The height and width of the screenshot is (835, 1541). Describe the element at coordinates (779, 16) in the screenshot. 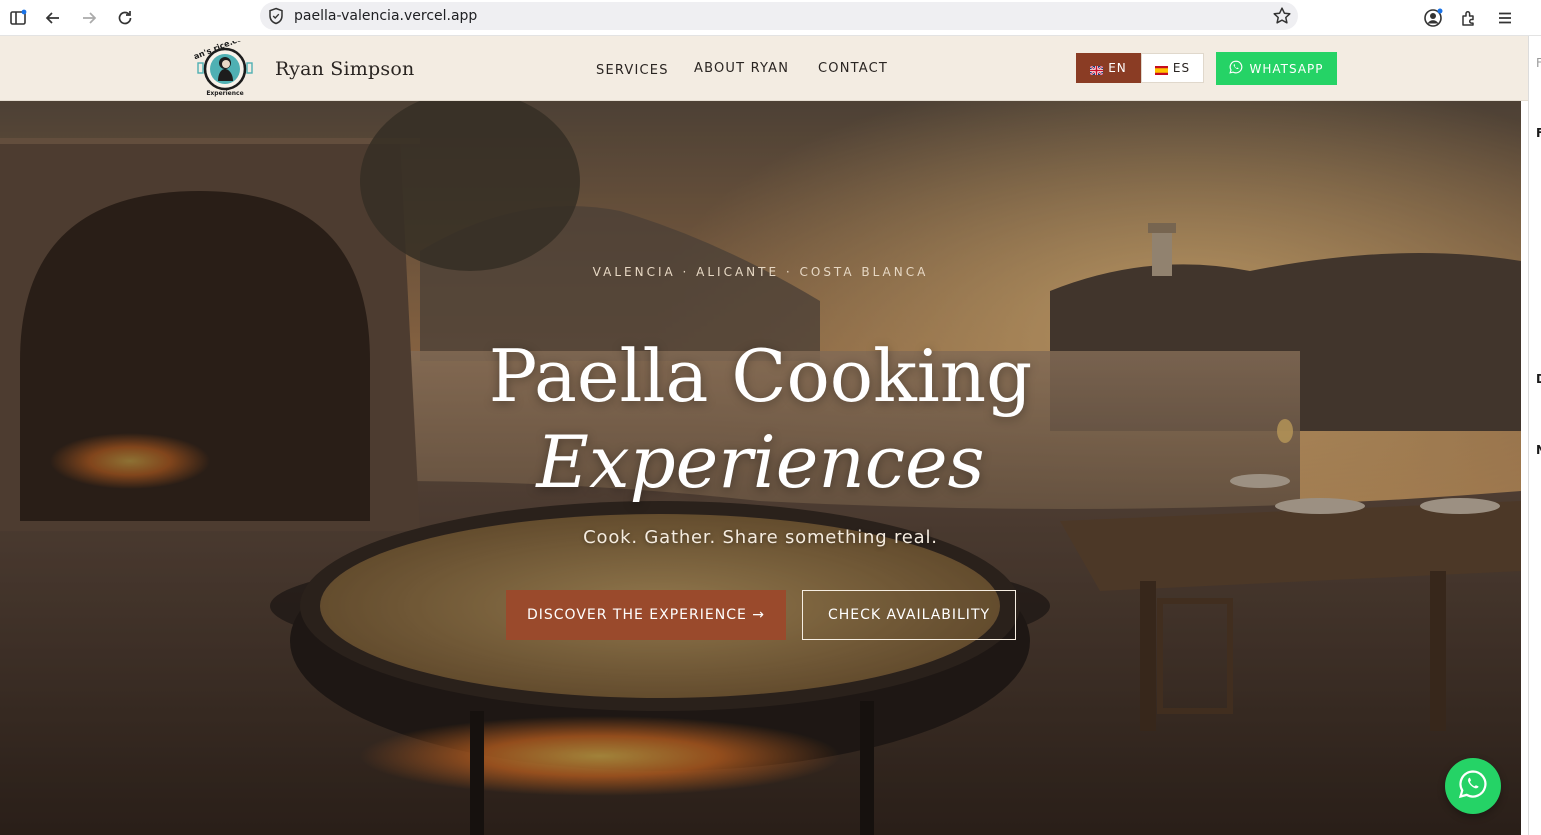

I see `address-bar: paella-valencia.vercel.app` at that location.